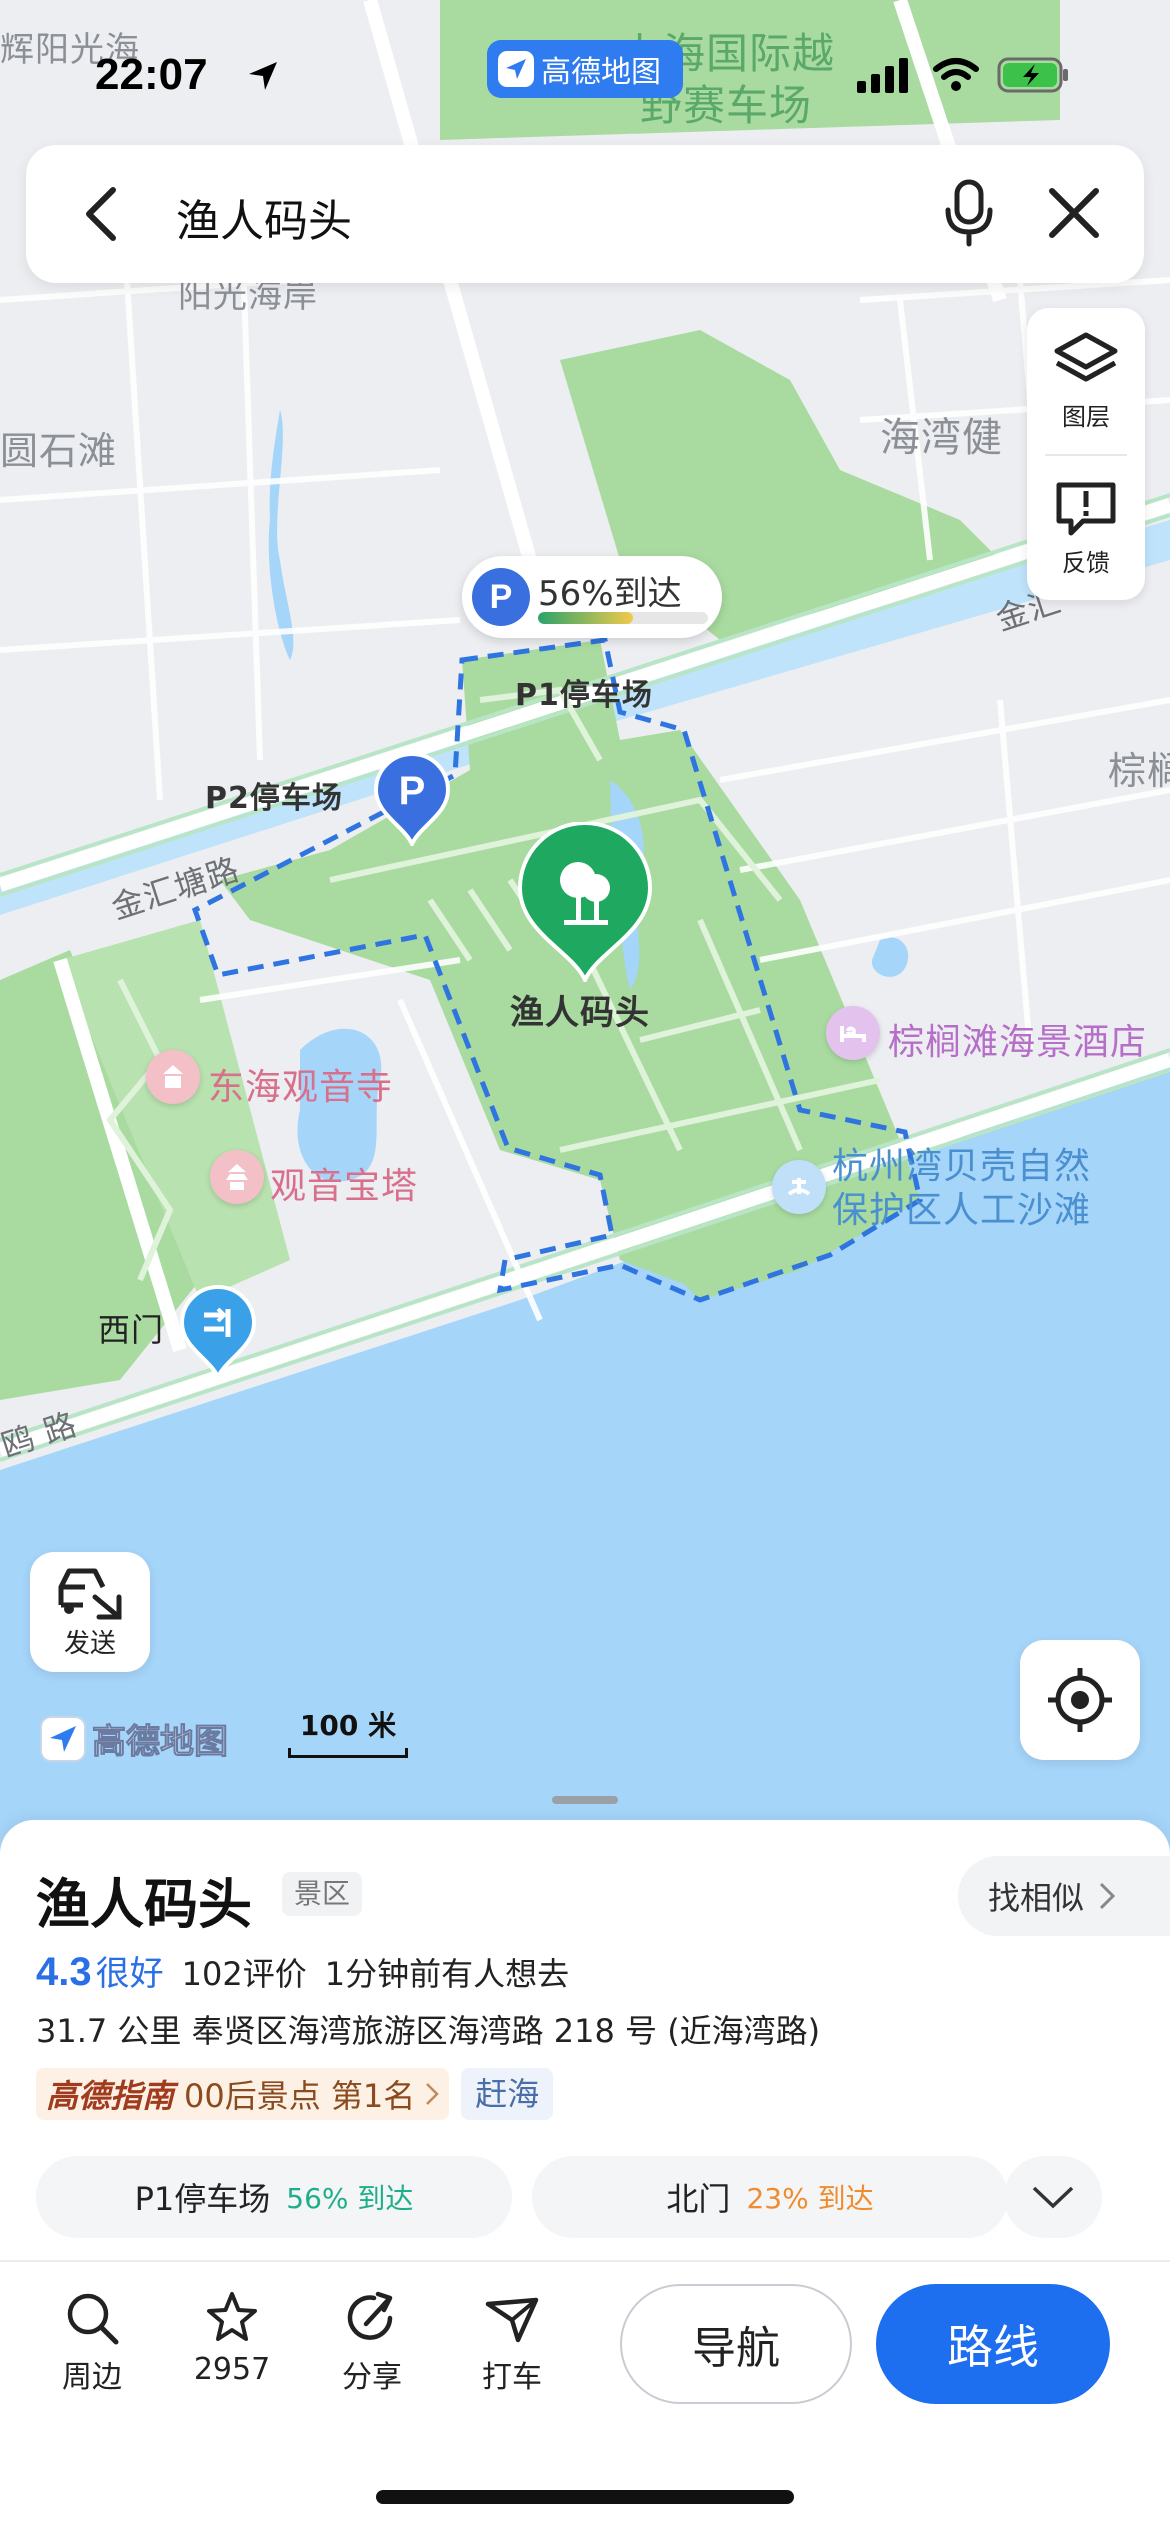  Describe the element at coordinates (92, 2377) in the screenshot. I see `nearby-label: 周边` at that location.